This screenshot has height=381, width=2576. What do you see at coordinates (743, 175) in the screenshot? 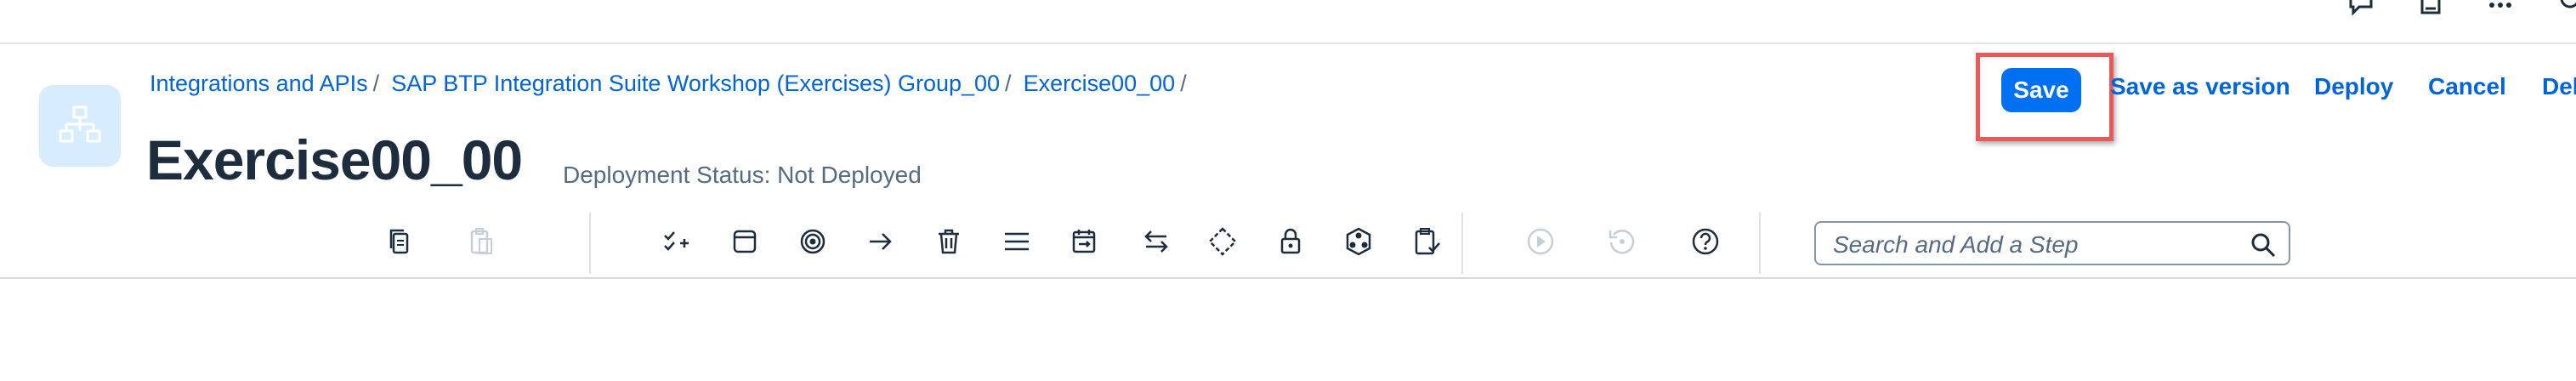
I see `deployment-status: Deployment Status: Not Deployed` at bounding box center [743, 175].